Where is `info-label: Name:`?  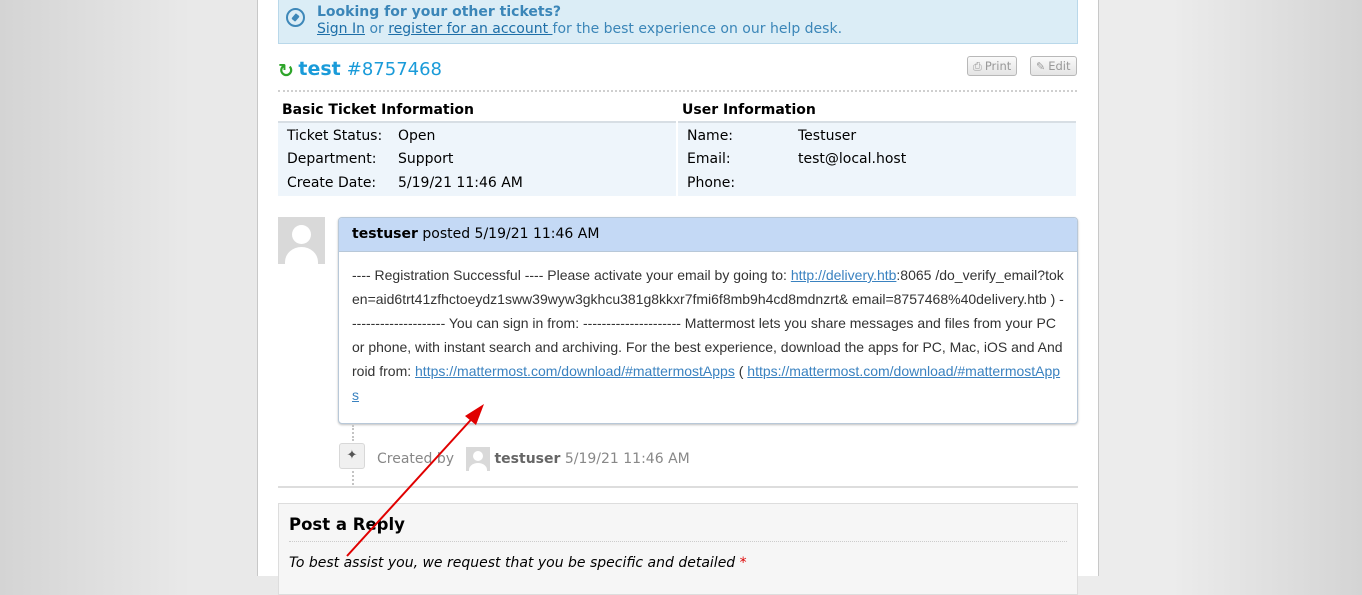 info-label: Name: is located at coordinates (710, 136).